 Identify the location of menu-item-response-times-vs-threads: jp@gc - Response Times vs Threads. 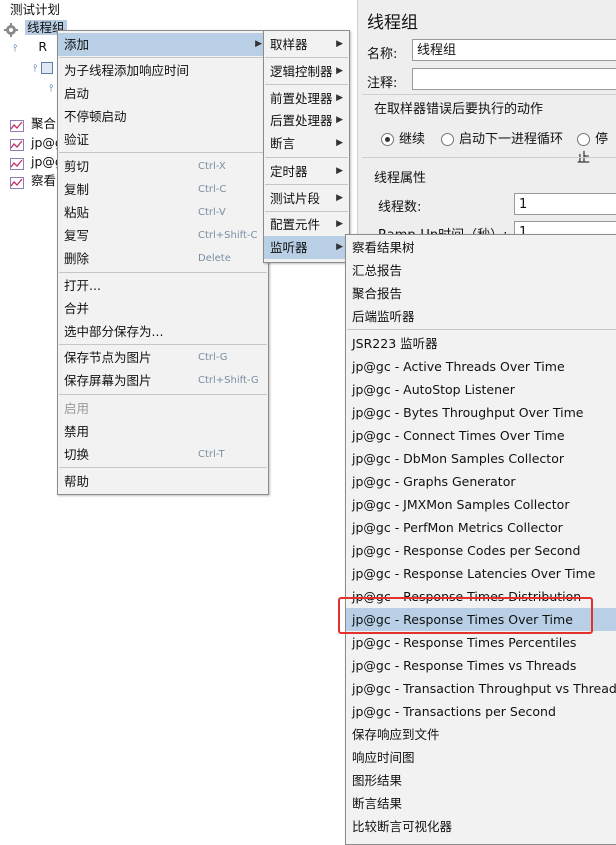
(481, 665).